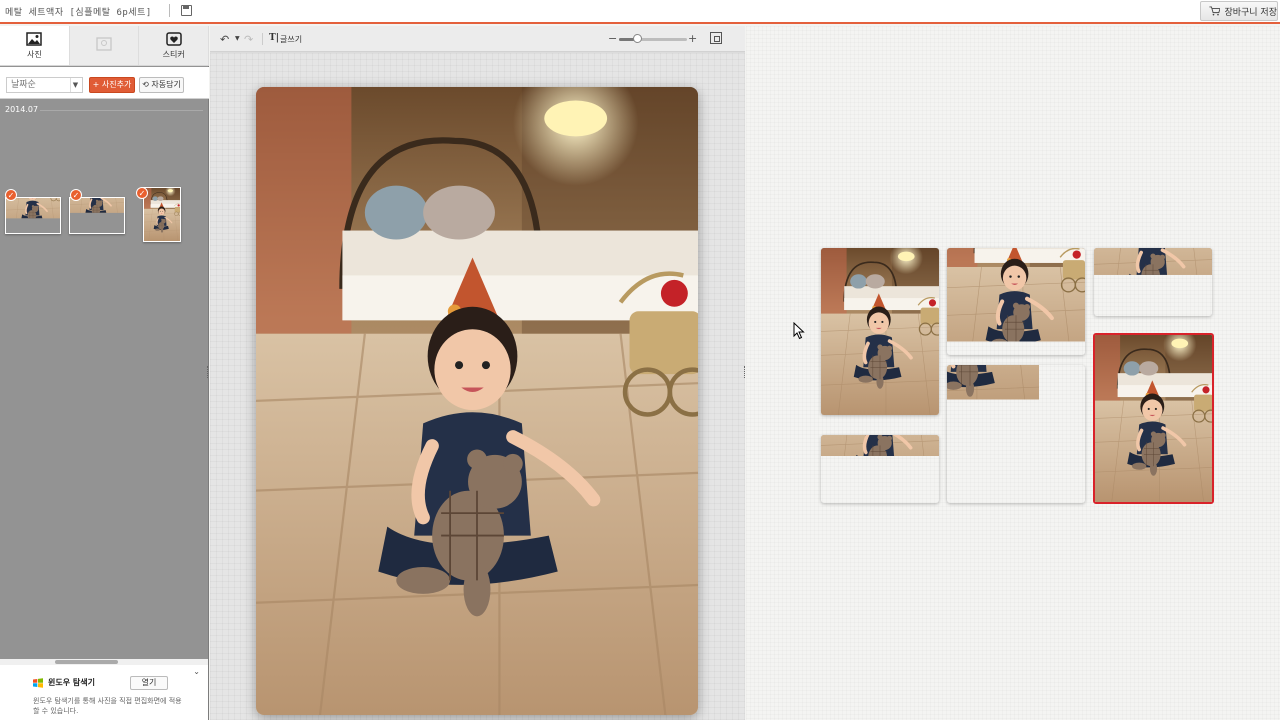  Describe the element at coordinates (71, 682) in the screenshot. I see `explorer-title: 윈도우 탐색기` at that location.